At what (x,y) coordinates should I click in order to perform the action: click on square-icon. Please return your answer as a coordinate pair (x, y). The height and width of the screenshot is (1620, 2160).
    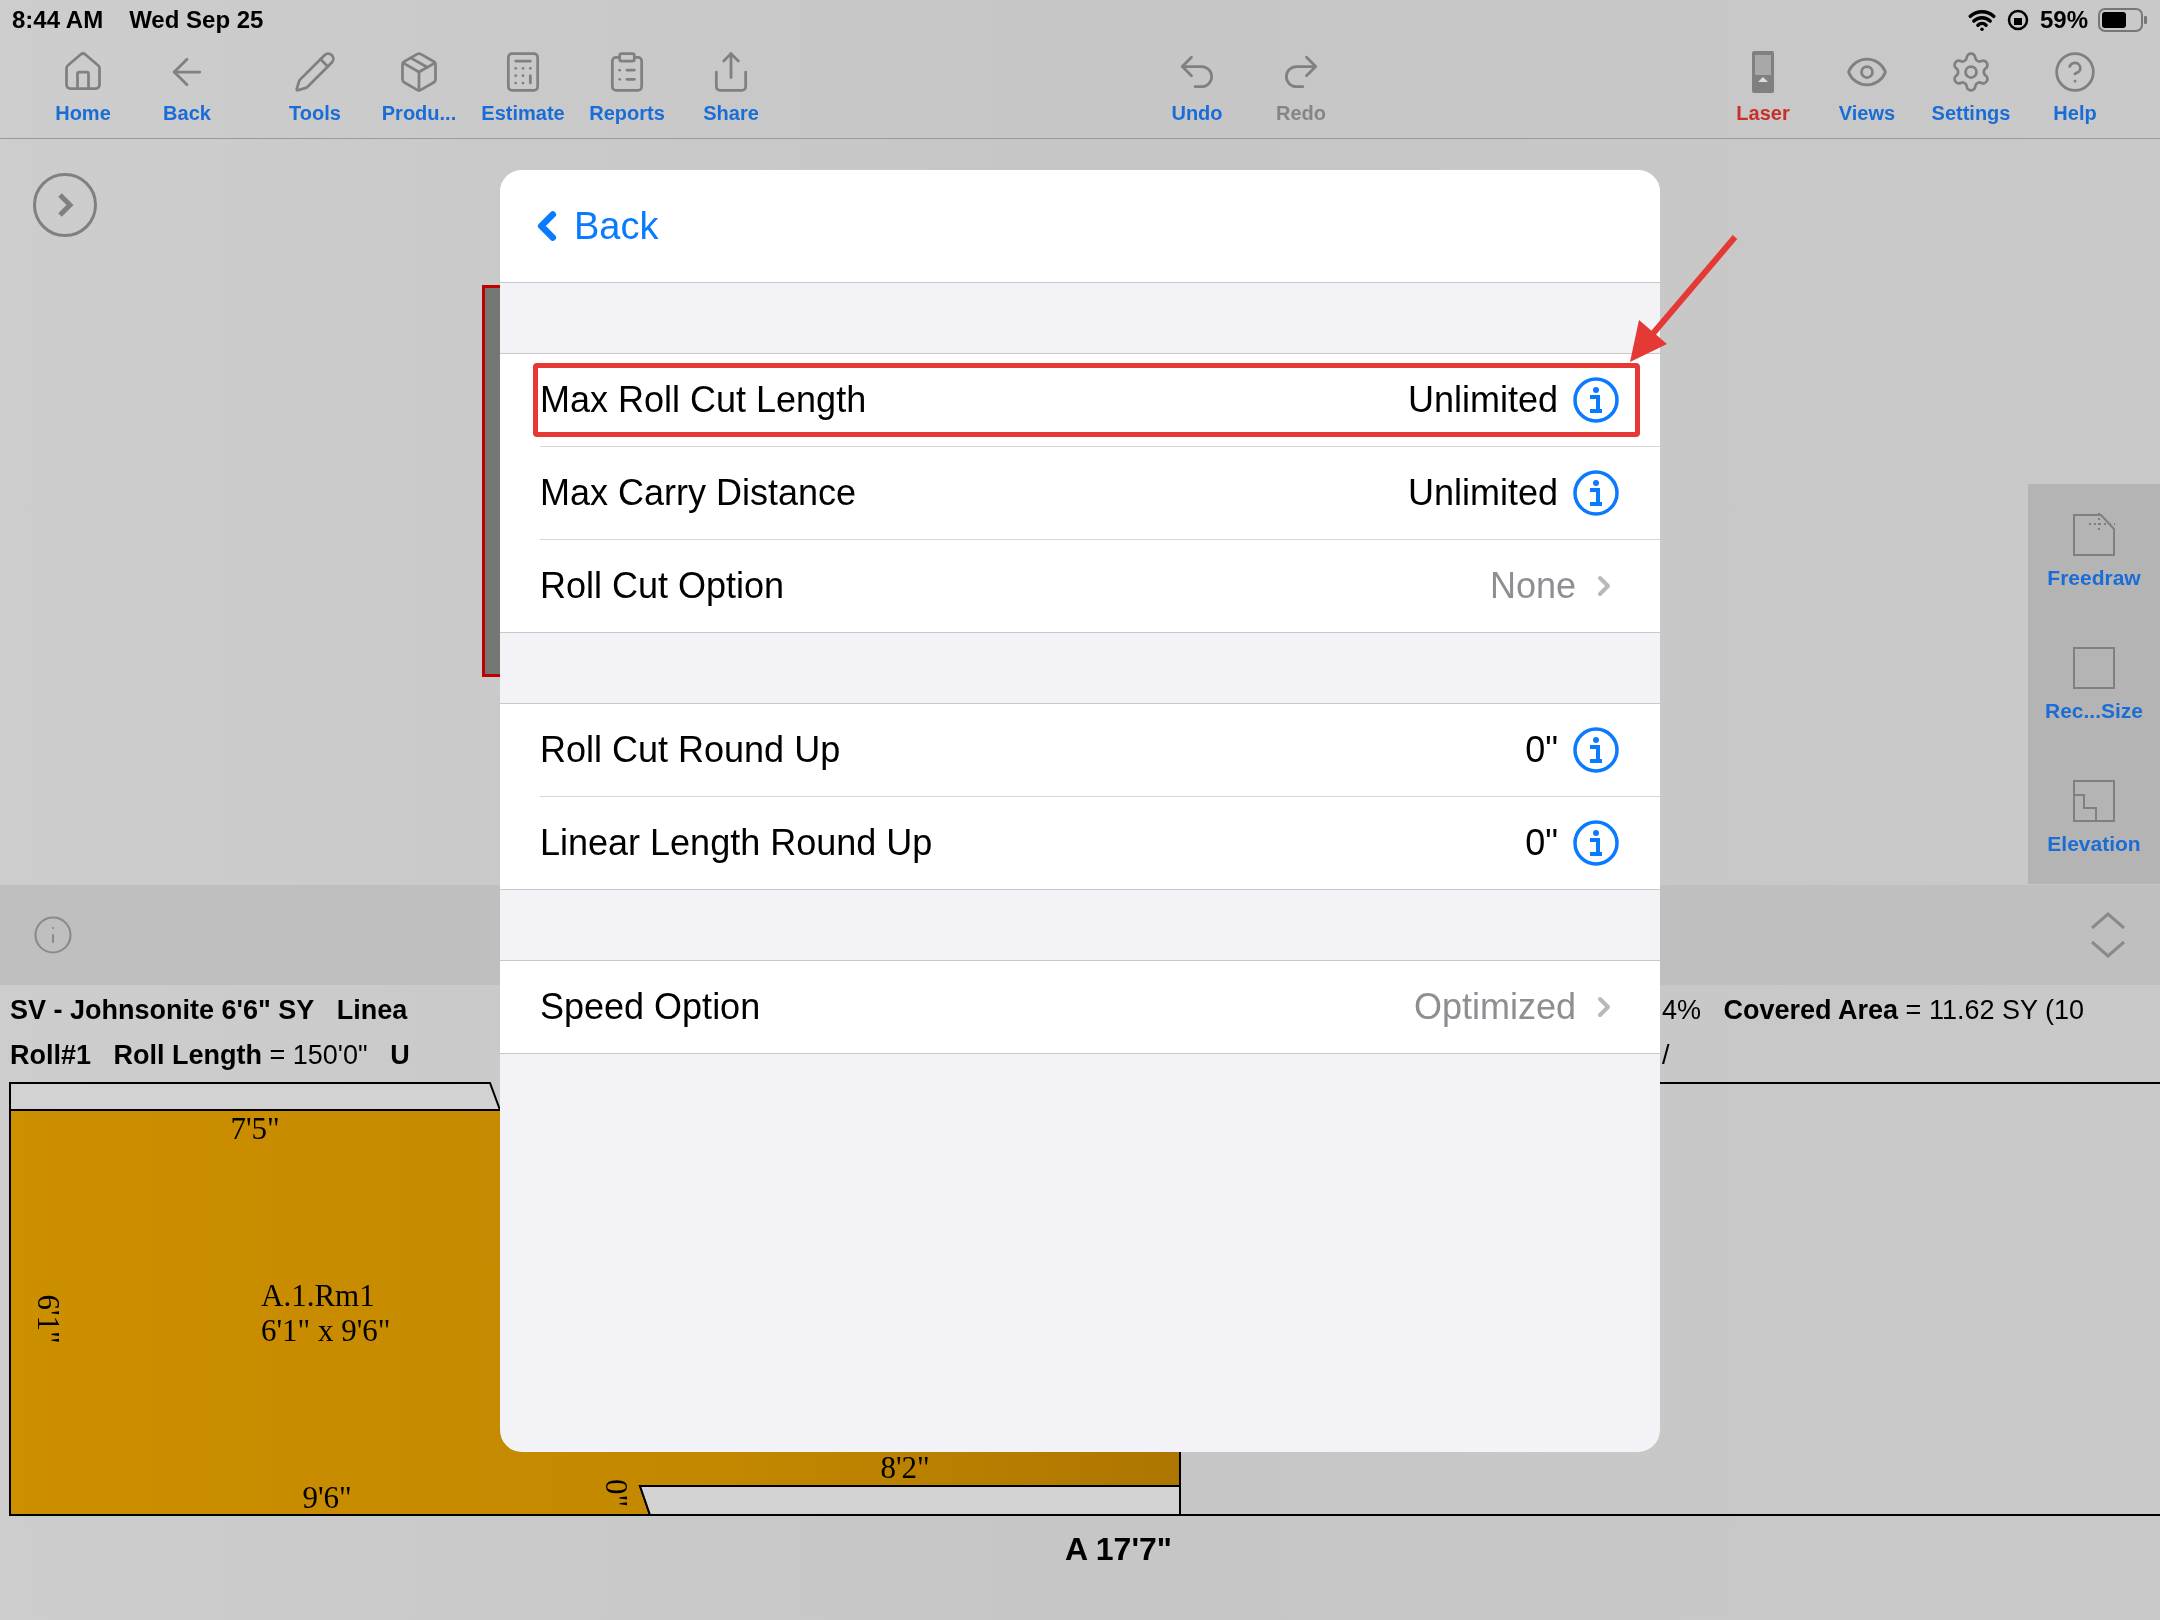
    Looking at the image, I should click on (2094, 668).